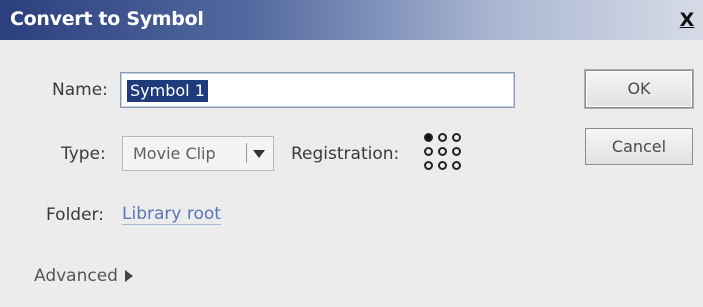 The width and height of the screenshot is (703, 307). What do you see at coordinates (428, 165) in the screenshot?
I see `registration-point-bottom-left` at bounding box center [428, 165].